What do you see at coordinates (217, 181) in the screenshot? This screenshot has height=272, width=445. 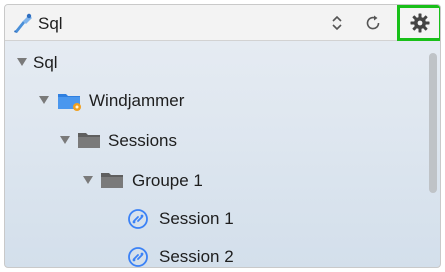 I see `tree-item-groupe-1: Groupe 1` at bounding box center [217, 181].